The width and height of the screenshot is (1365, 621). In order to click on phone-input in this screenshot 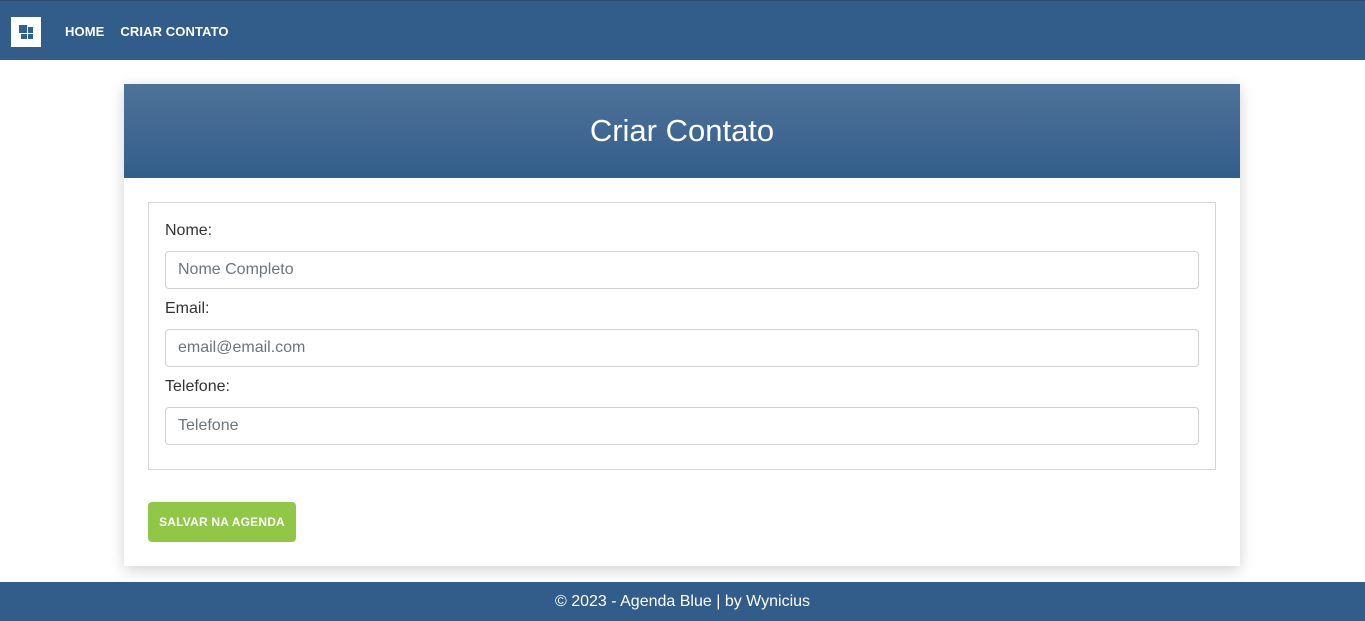, I will do `click(682, 426)`.